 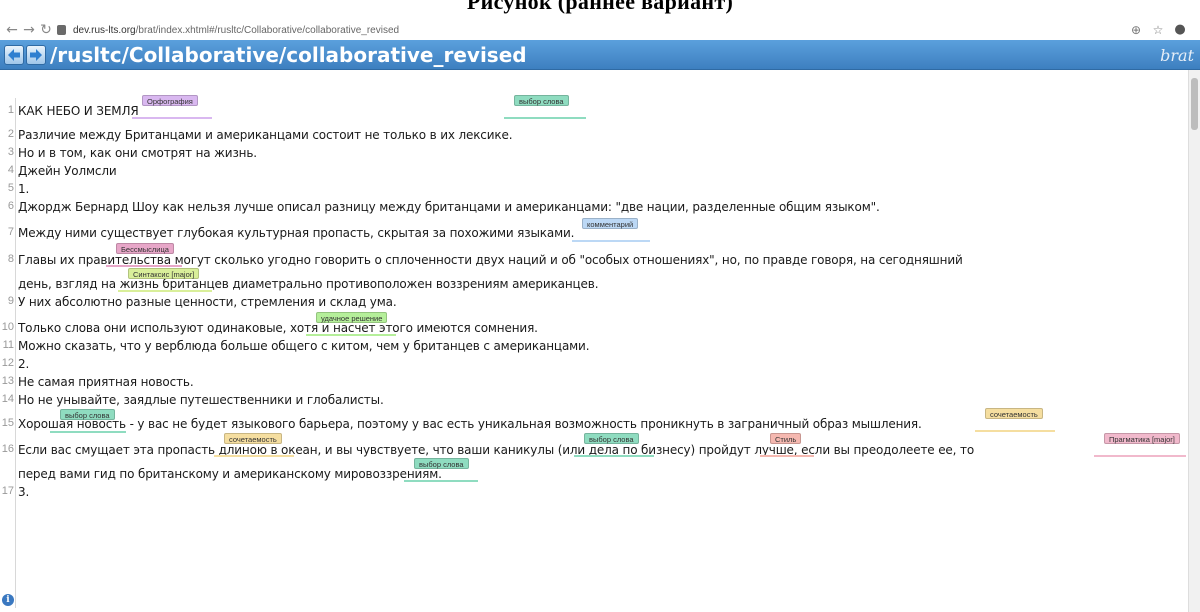 What do you see at coordinates (1177, 55) in the screenshot?
I see `brat-logo: brat` at bounding box center [1177, 55].